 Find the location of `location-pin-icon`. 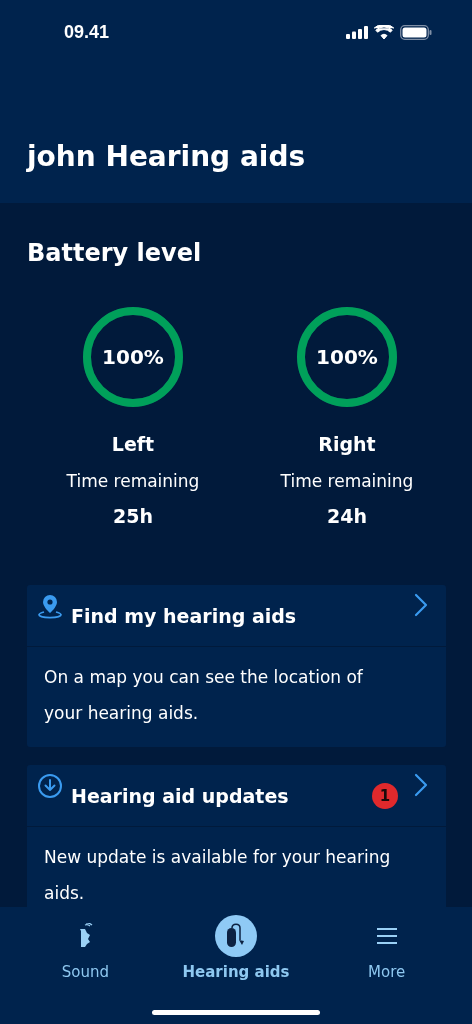

location-pin-icon is located at coordinates (50, 606).